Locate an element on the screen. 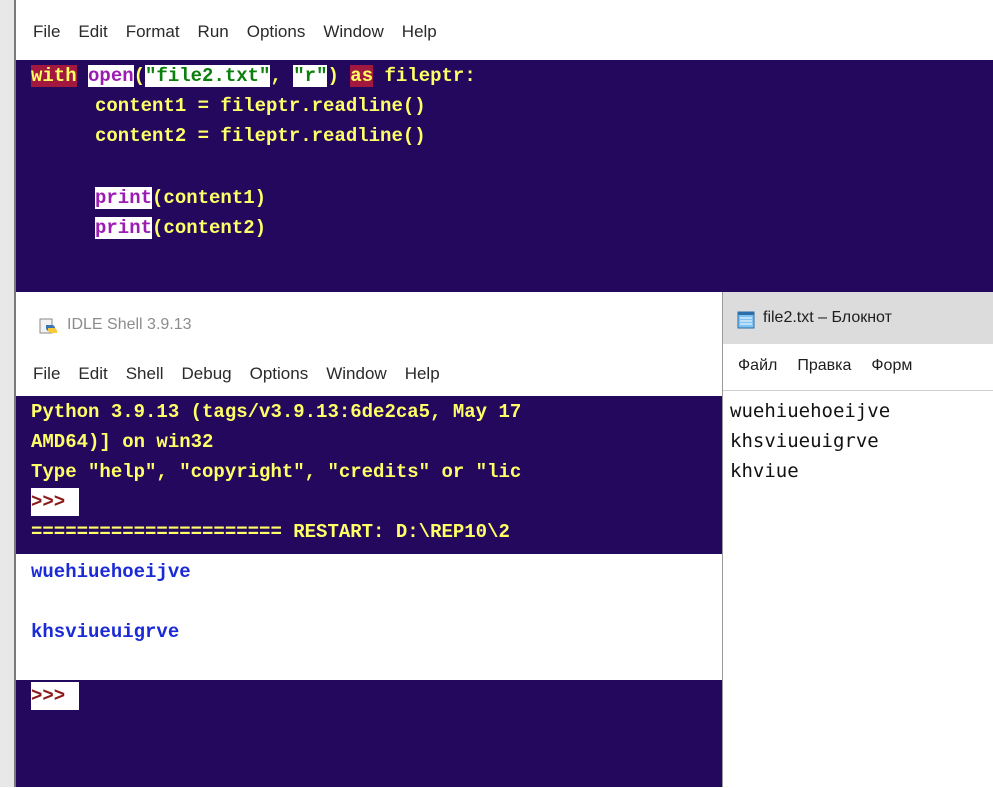 Image resolution: width=993 pixels, height=788 pixels. shell-menu-edit: Edit is located at coordinates (92, 374).